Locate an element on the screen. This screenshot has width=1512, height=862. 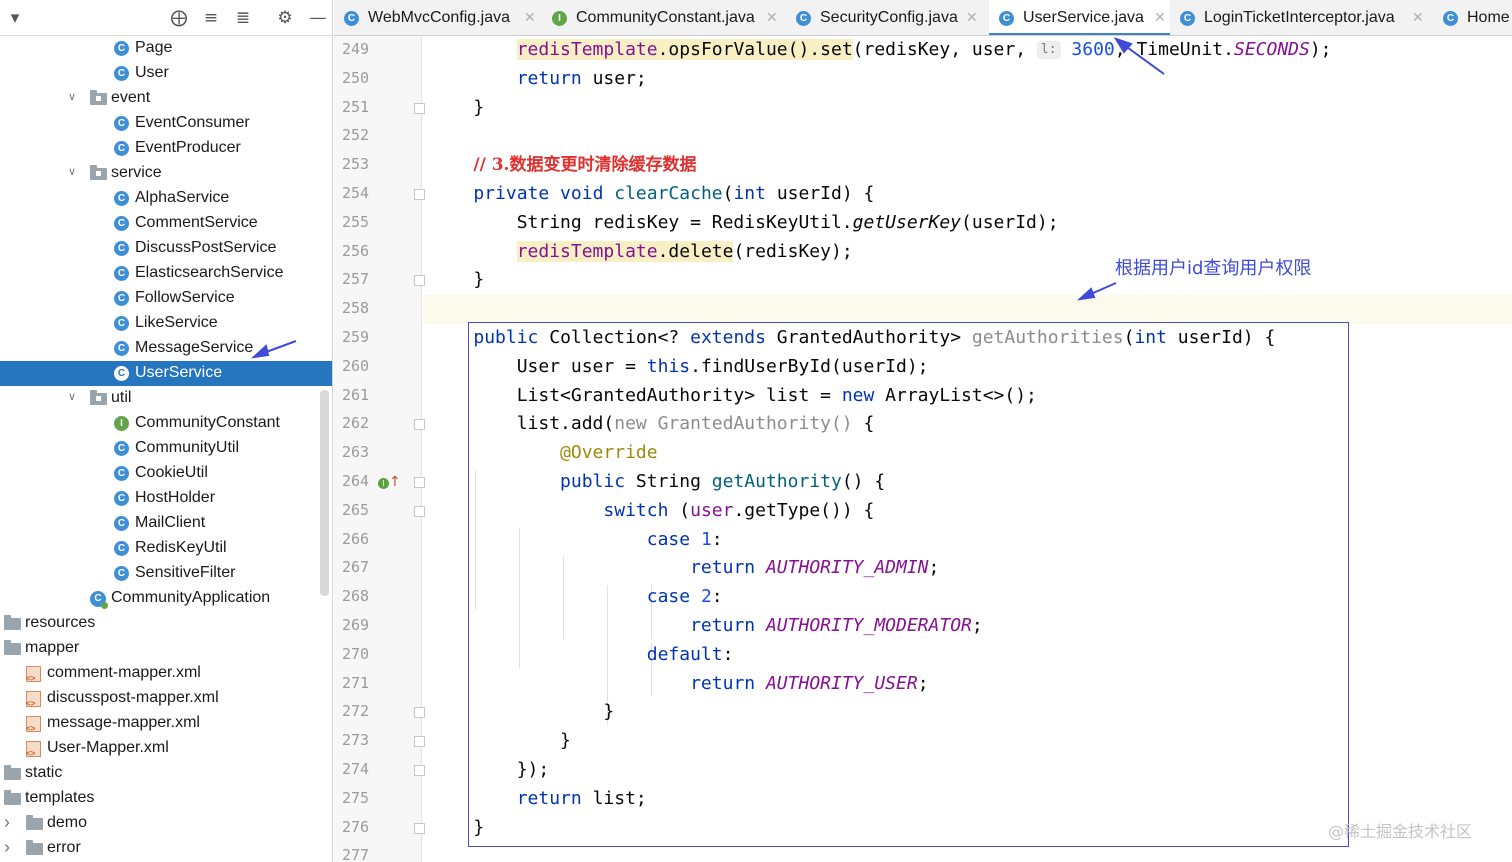
tree-item-label: util is located at coordinates (121, 397).